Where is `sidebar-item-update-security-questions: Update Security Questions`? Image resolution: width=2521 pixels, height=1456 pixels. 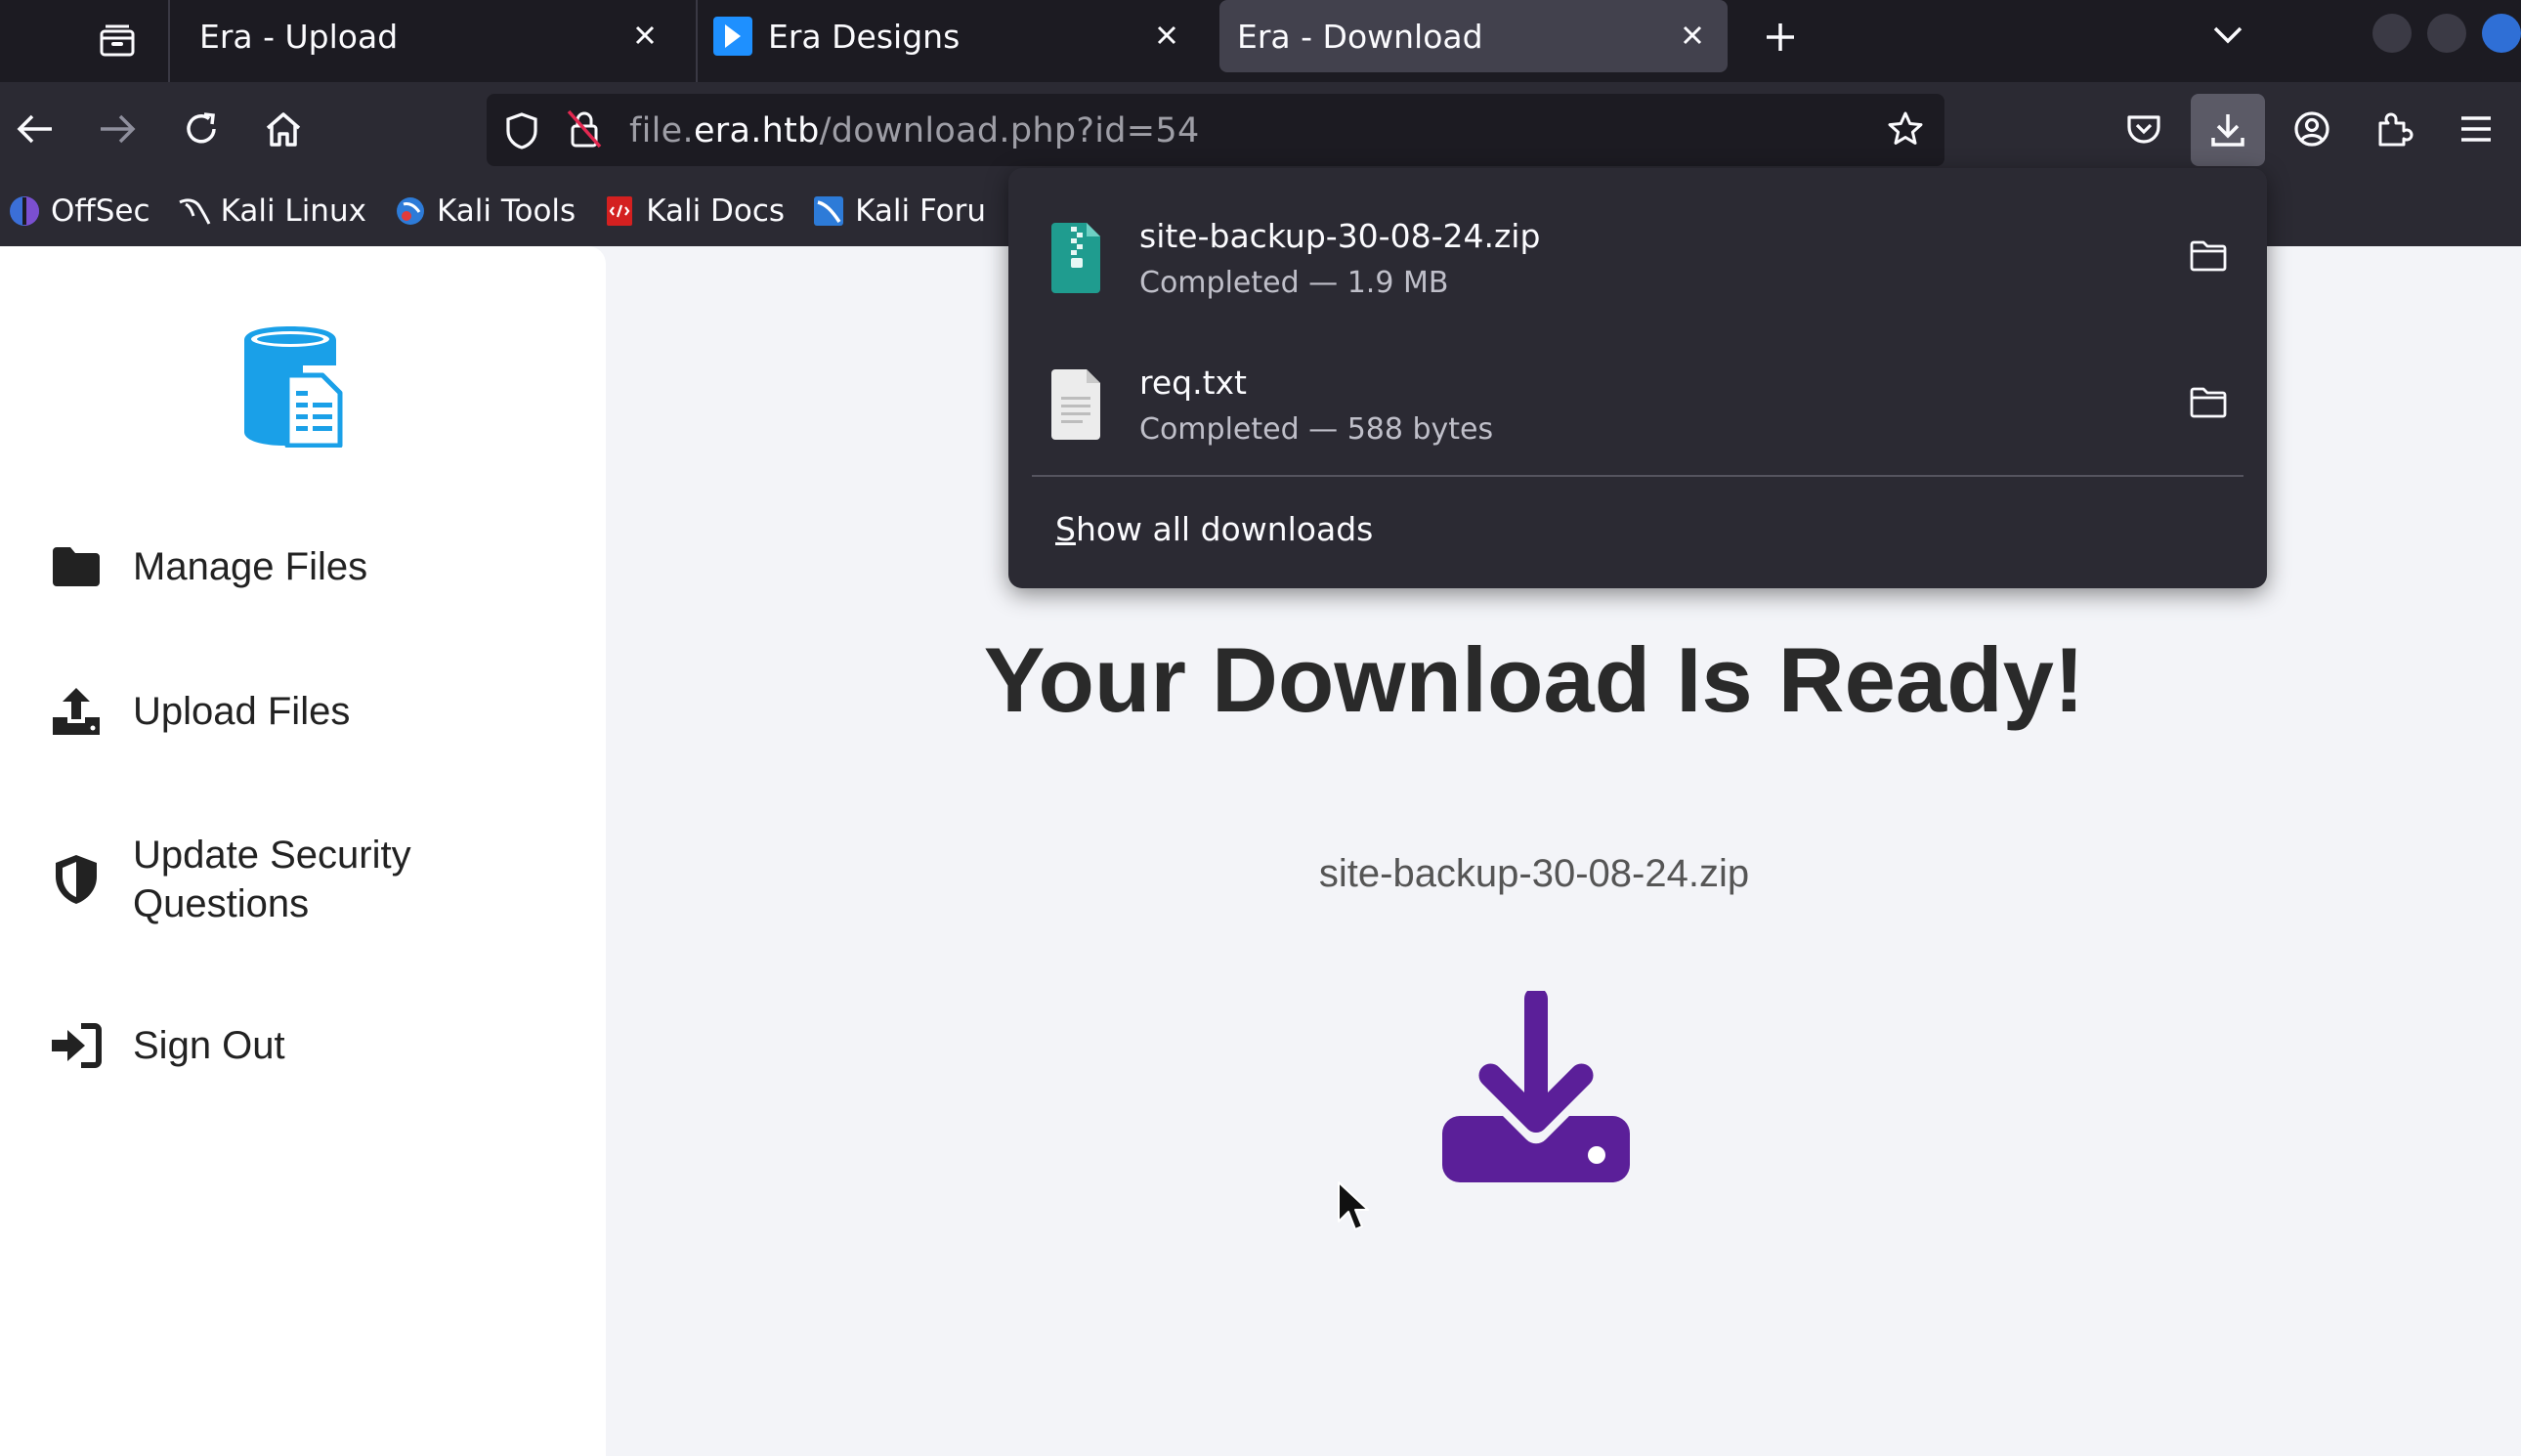
sidebar-item-update-security-questions: Update Security Questions is located at coordinates (230, 879).